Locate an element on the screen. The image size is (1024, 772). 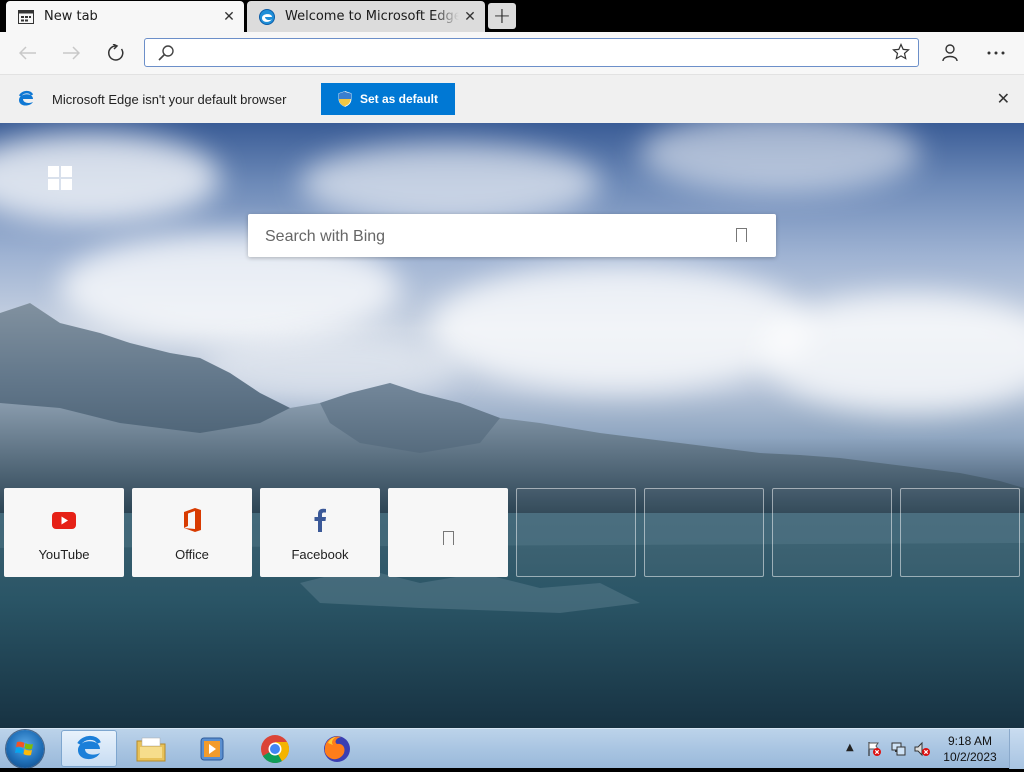
top-site-label: Facebook is located at coordinates (320, 554).